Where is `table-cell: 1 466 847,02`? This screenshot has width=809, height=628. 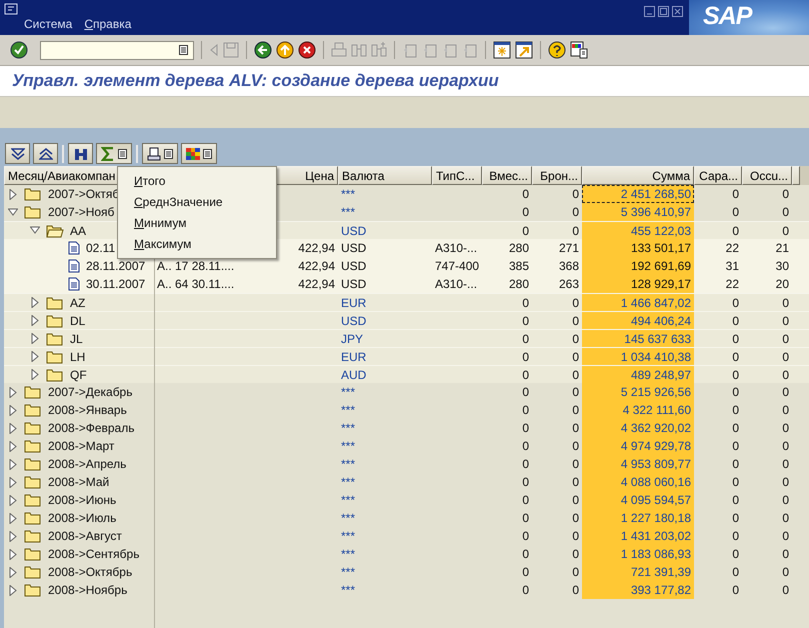
table-cell: 1 466 847,02 is located at coordinates (638, 302).